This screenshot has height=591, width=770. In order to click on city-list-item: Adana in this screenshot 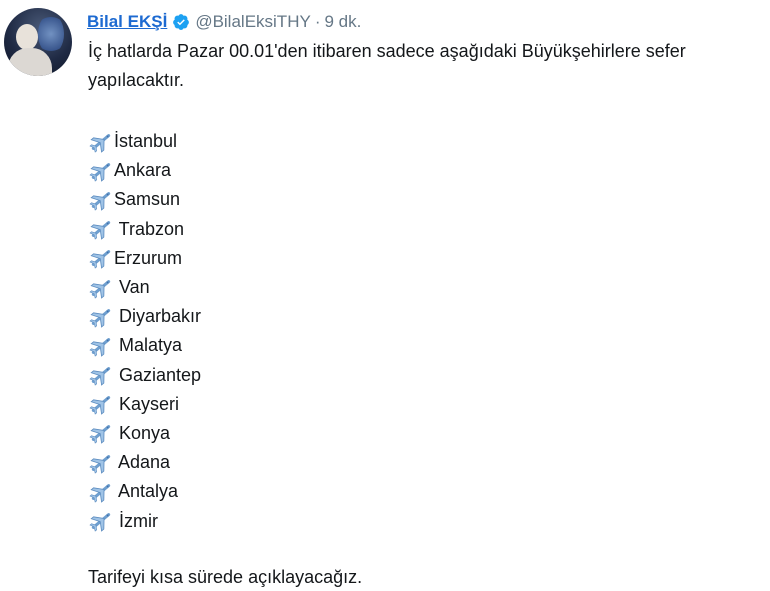, I will do `click(144, 462)`.